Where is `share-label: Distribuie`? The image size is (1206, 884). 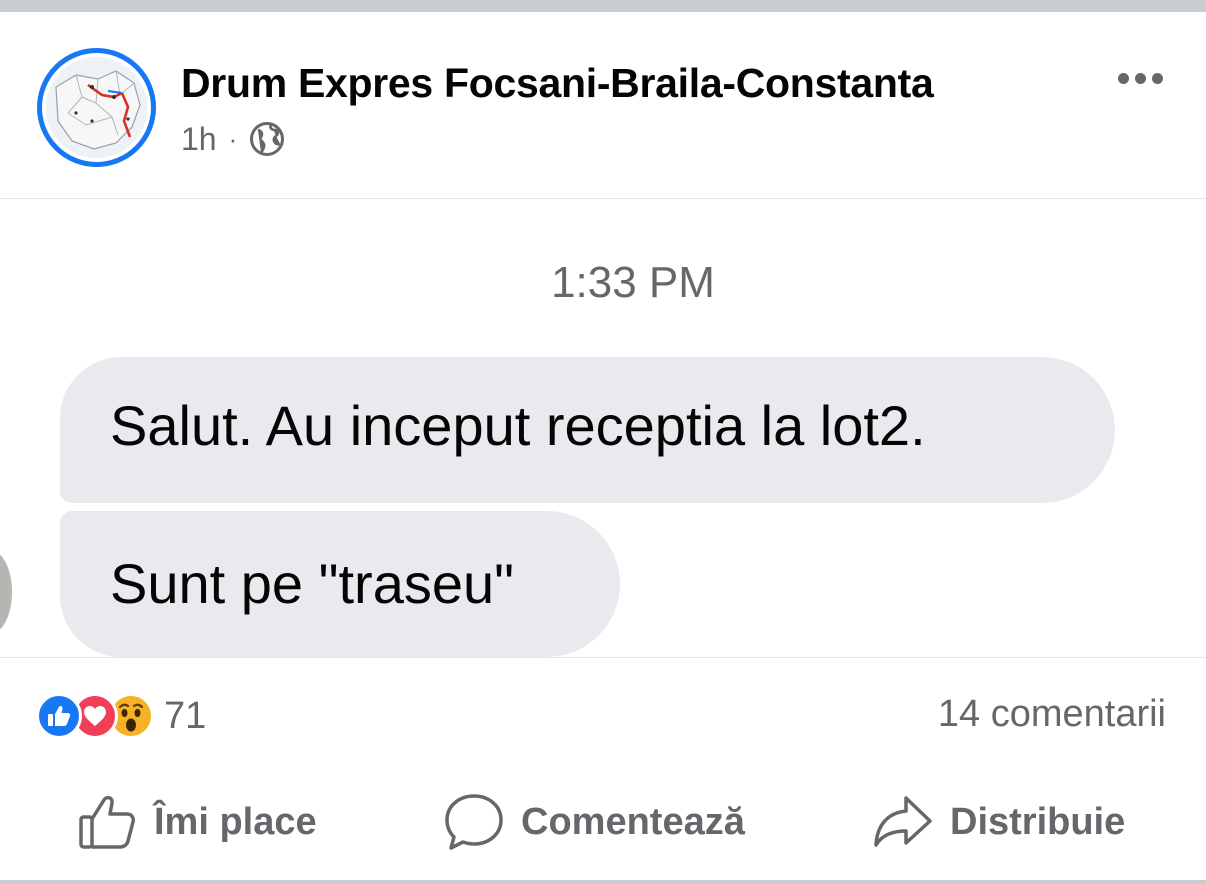
share-label: Distribuie is located at coordinates (1038, 821).